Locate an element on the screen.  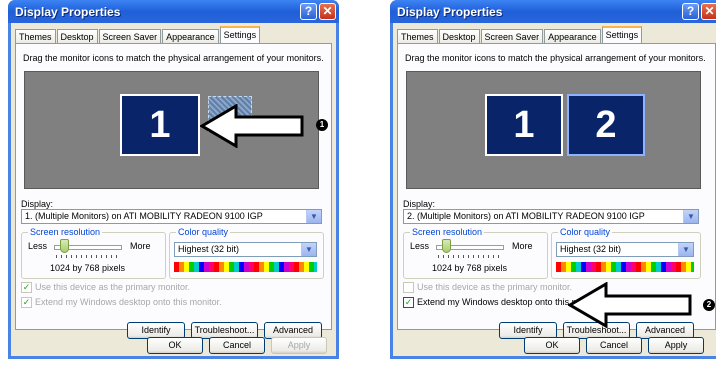
monitor-2-icon: 2 is located at coordinates (606, 125).